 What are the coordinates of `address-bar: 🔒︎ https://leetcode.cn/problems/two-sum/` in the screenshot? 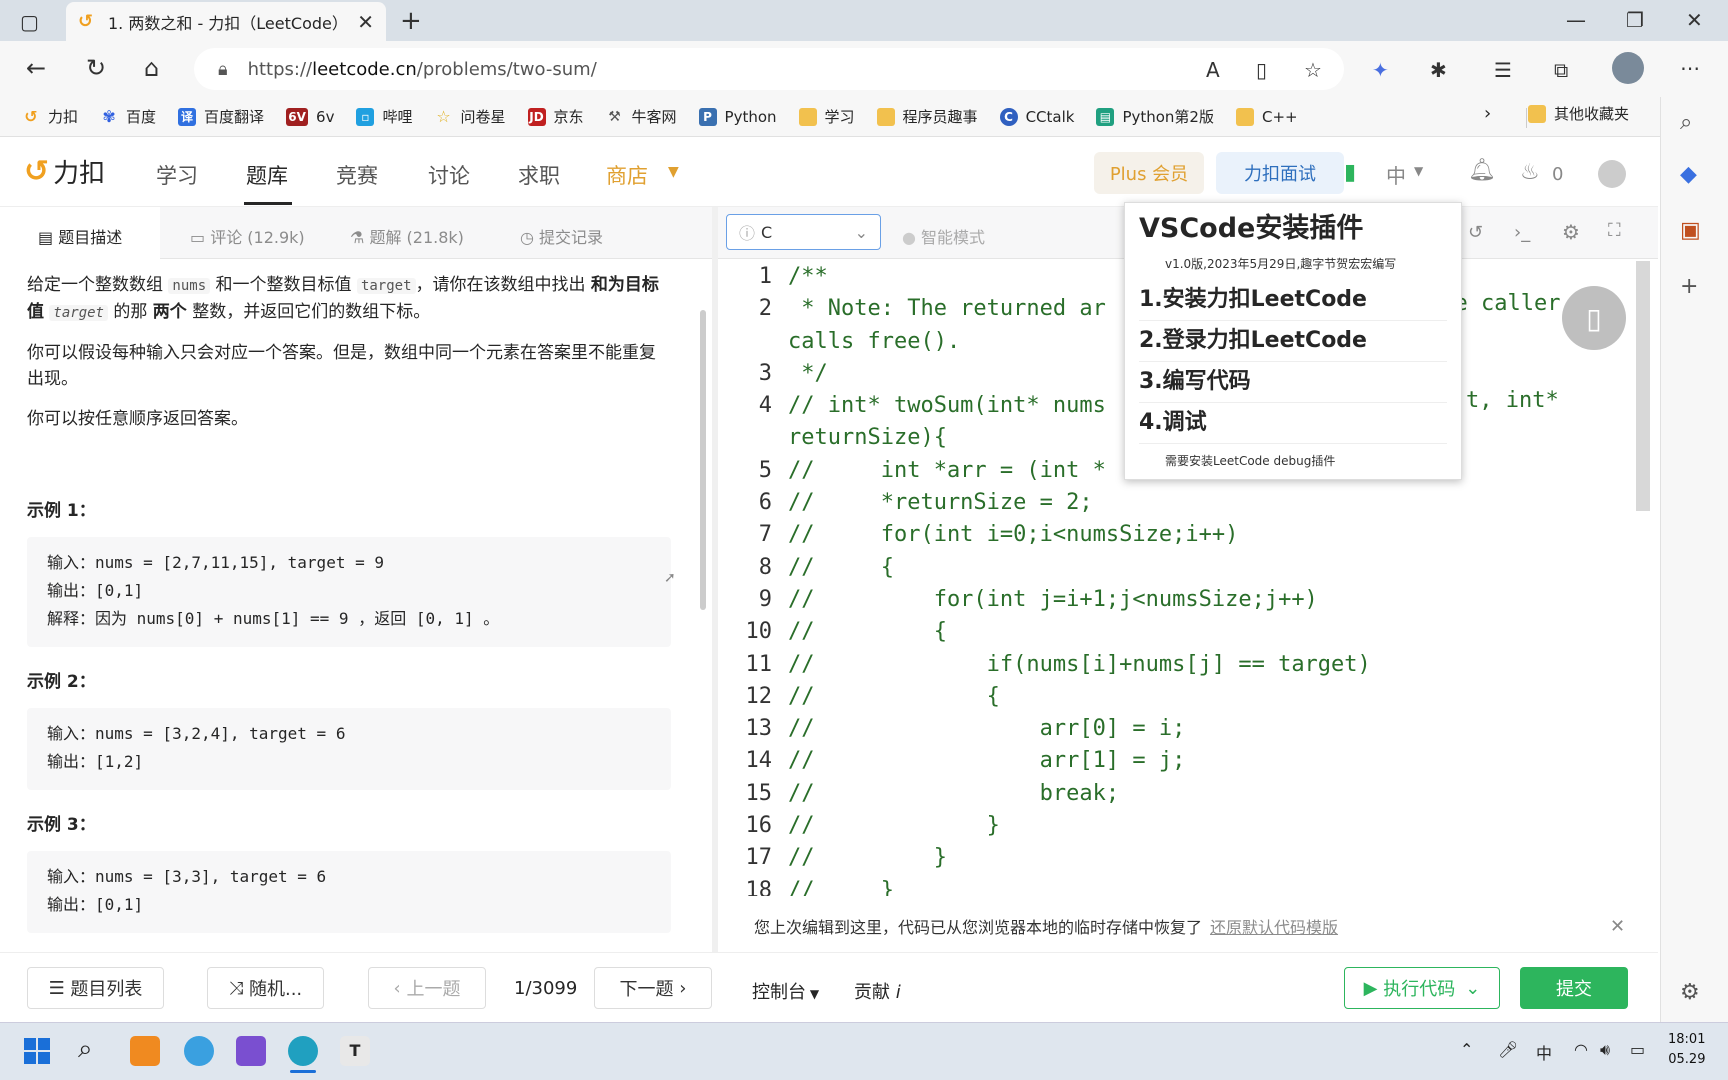 It's located at (769, 69).